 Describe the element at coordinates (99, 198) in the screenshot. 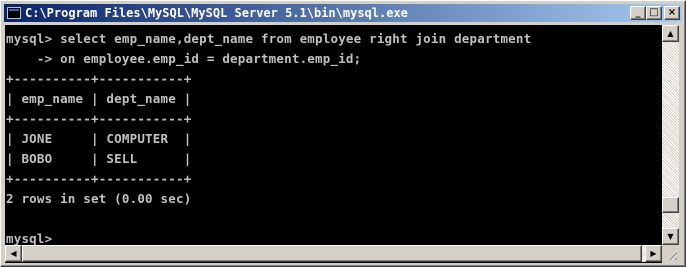

I see `console-line: 2 rows in set (0.00 sec)` at that location.